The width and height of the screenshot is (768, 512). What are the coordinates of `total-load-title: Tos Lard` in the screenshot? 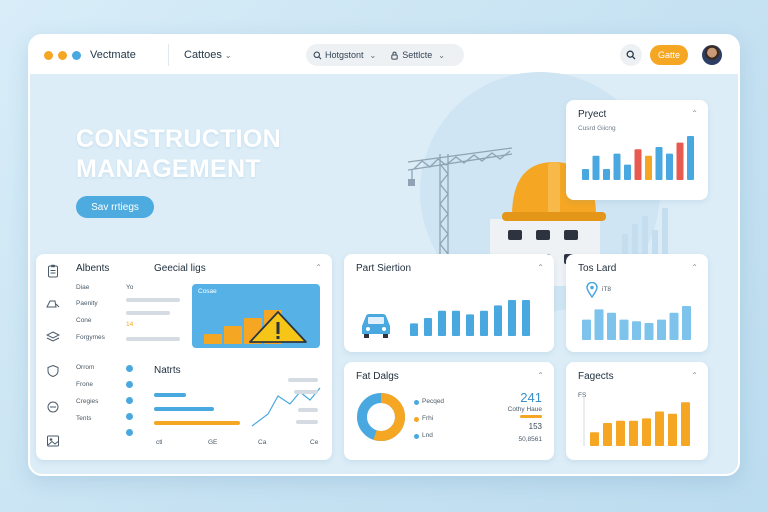 It's located at (597, 268).